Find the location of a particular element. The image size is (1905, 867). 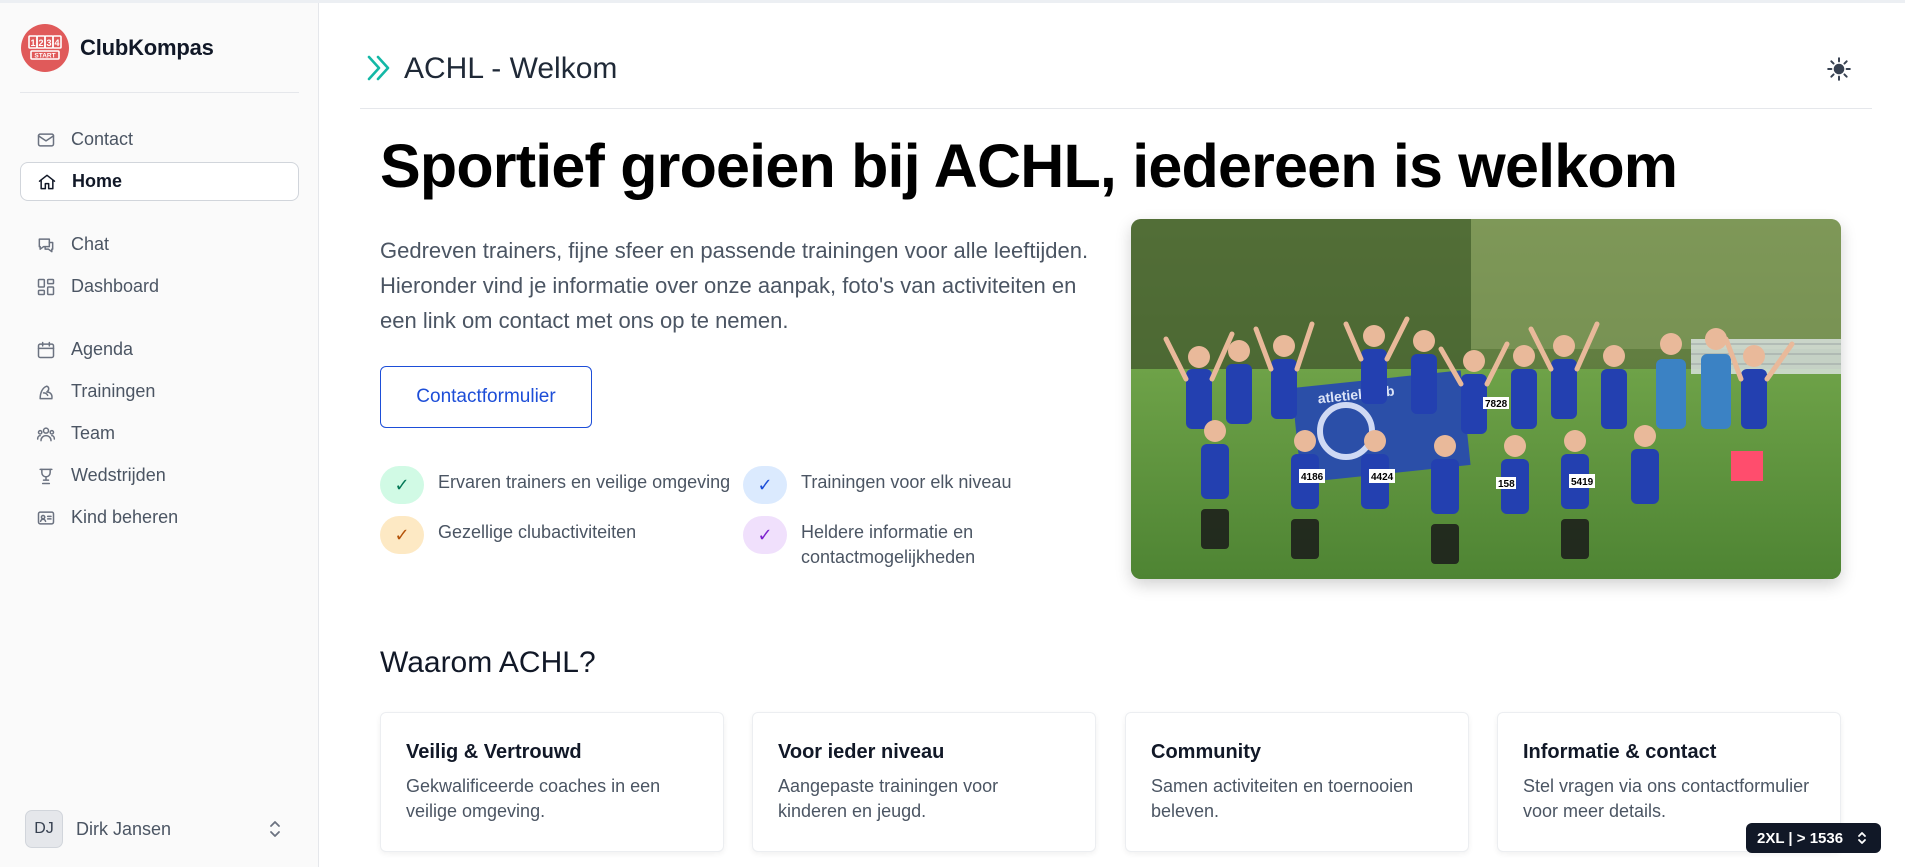

brand: 1 2 3 4 START ClubKompas is located at coordinates (117, 48).